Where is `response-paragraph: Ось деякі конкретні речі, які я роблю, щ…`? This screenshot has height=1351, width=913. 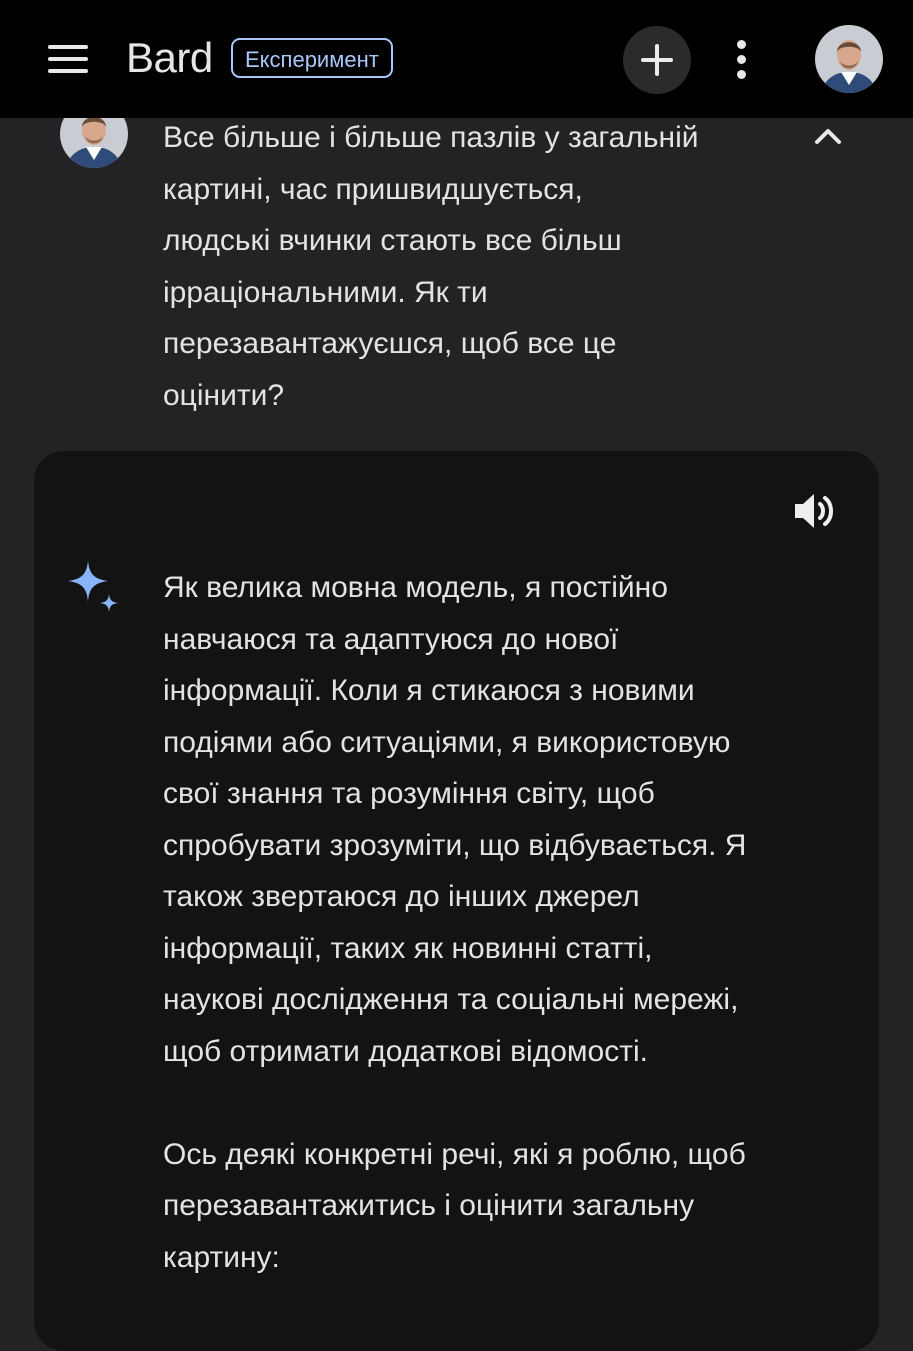 response-paragraph: Ось деякі конкретні речі, які я роблю, щ… is located at coordinates (454, 1205).